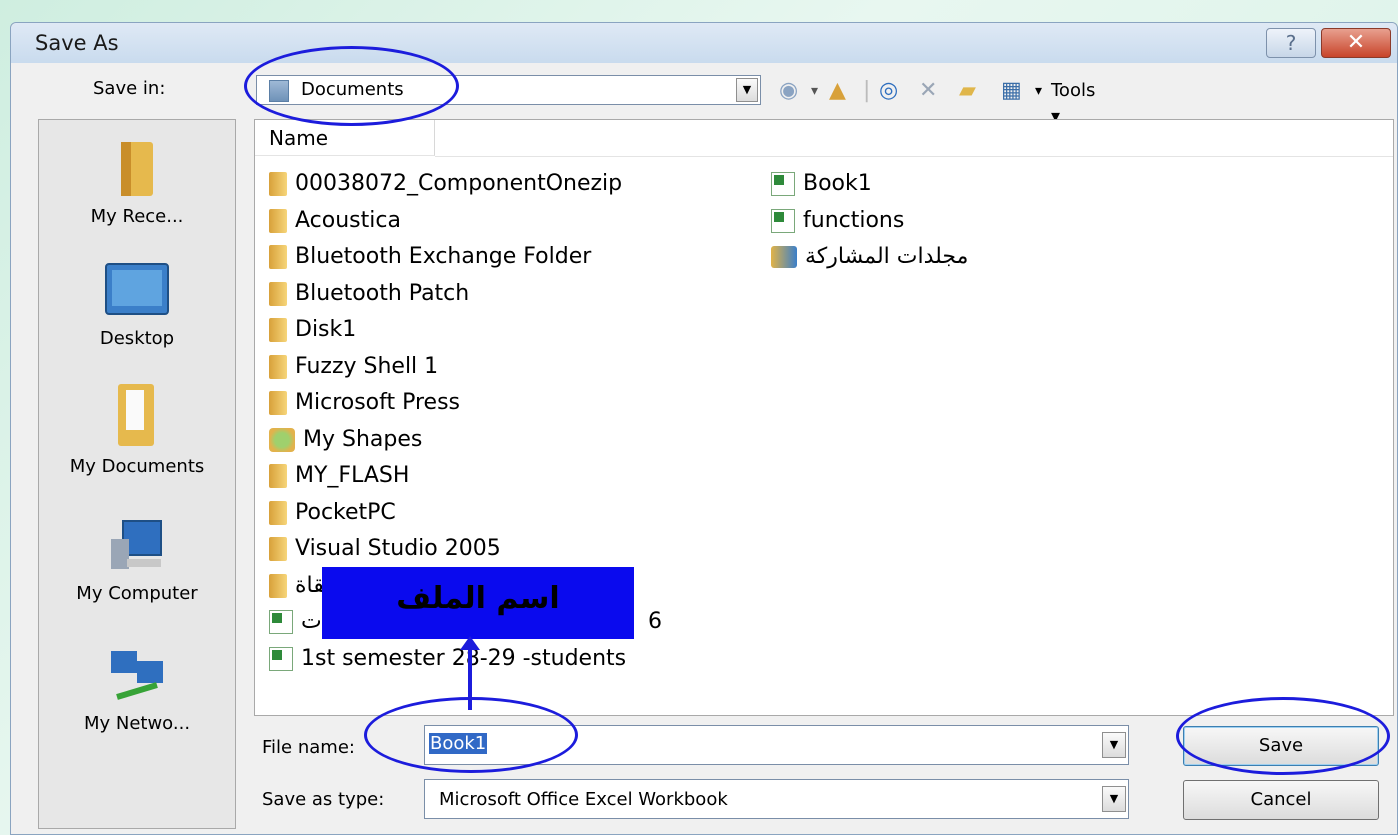 The height and width of the screenshot is (835, 1398). I want to click on list-item: 00038072_ComponentOnezip, so click(445, 184).